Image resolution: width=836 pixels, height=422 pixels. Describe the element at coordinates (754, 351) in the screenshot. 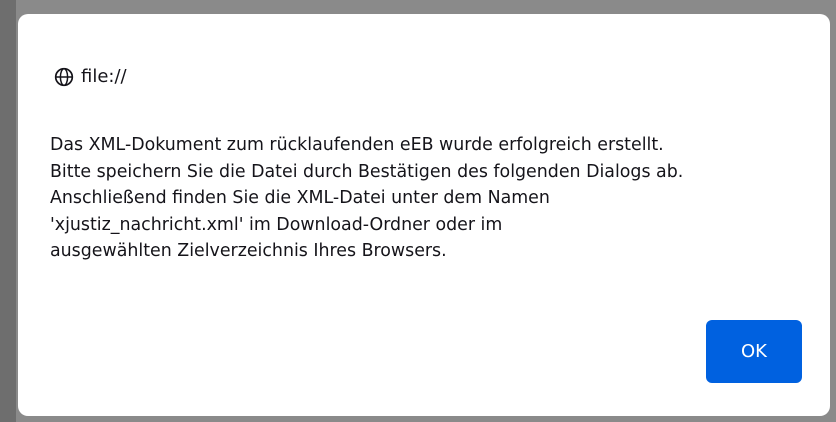

I see `ok-button: OK` at that location.